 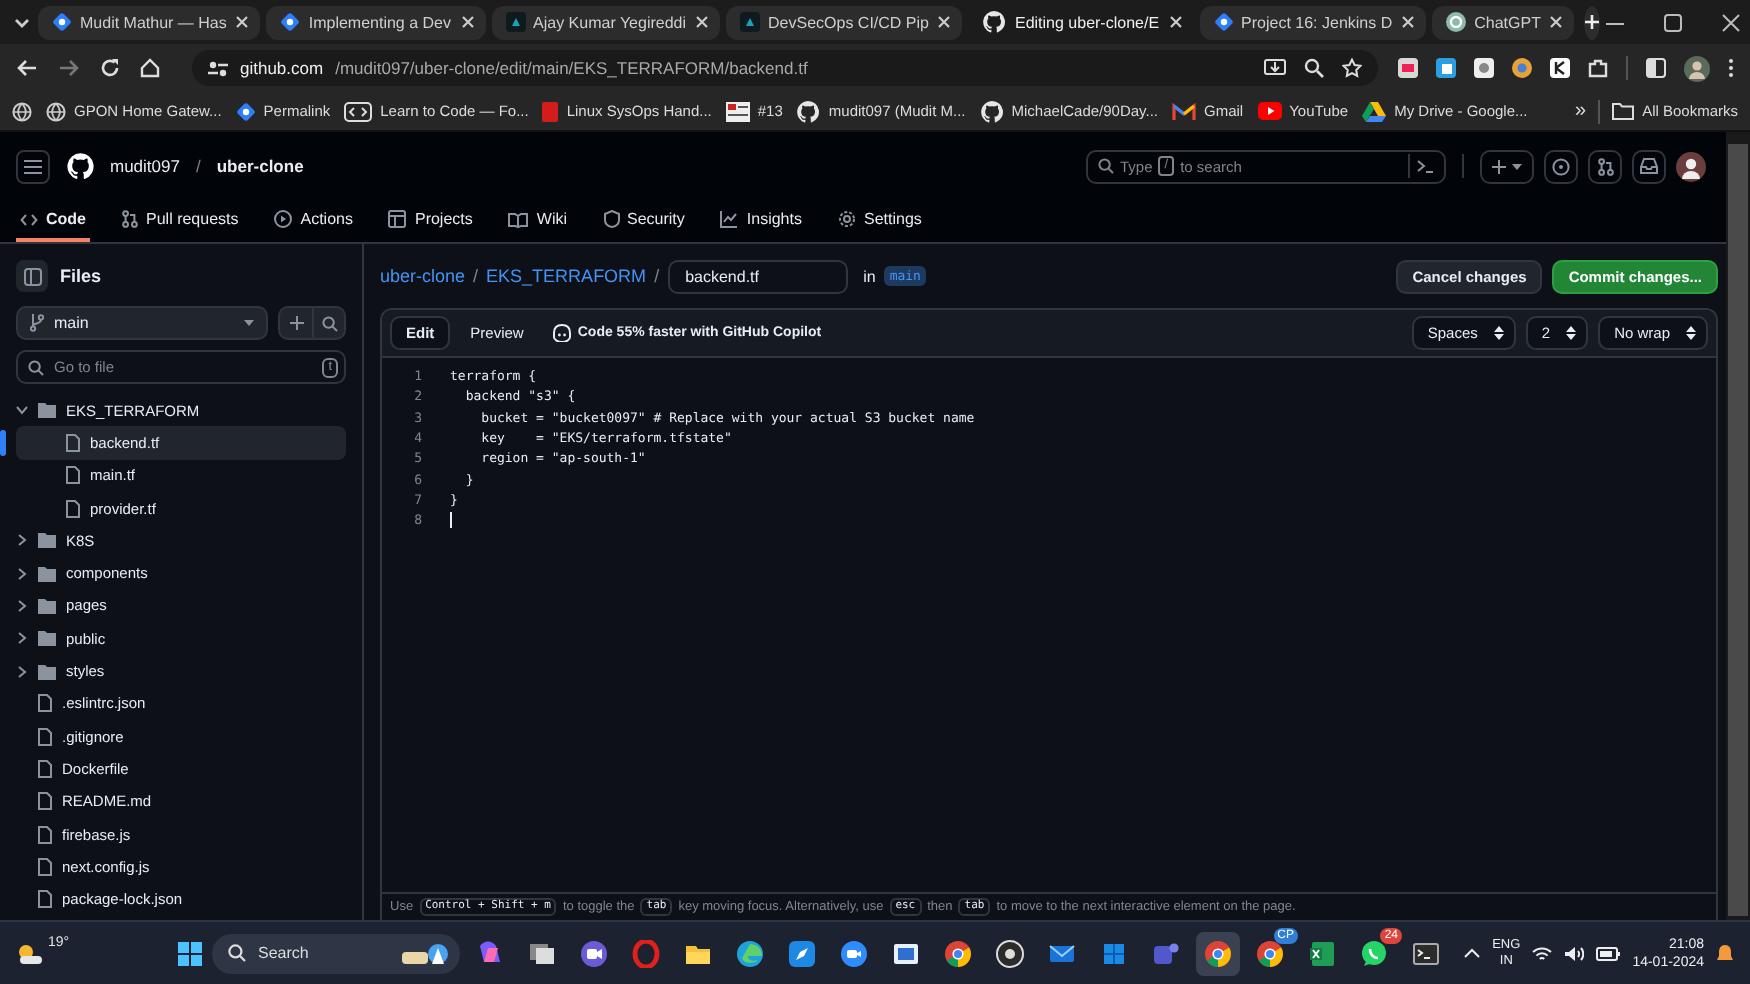 What do you see at coordinates (27, 68) in the screenshot?
I see `back-icon` at bounding box center [27, 68].